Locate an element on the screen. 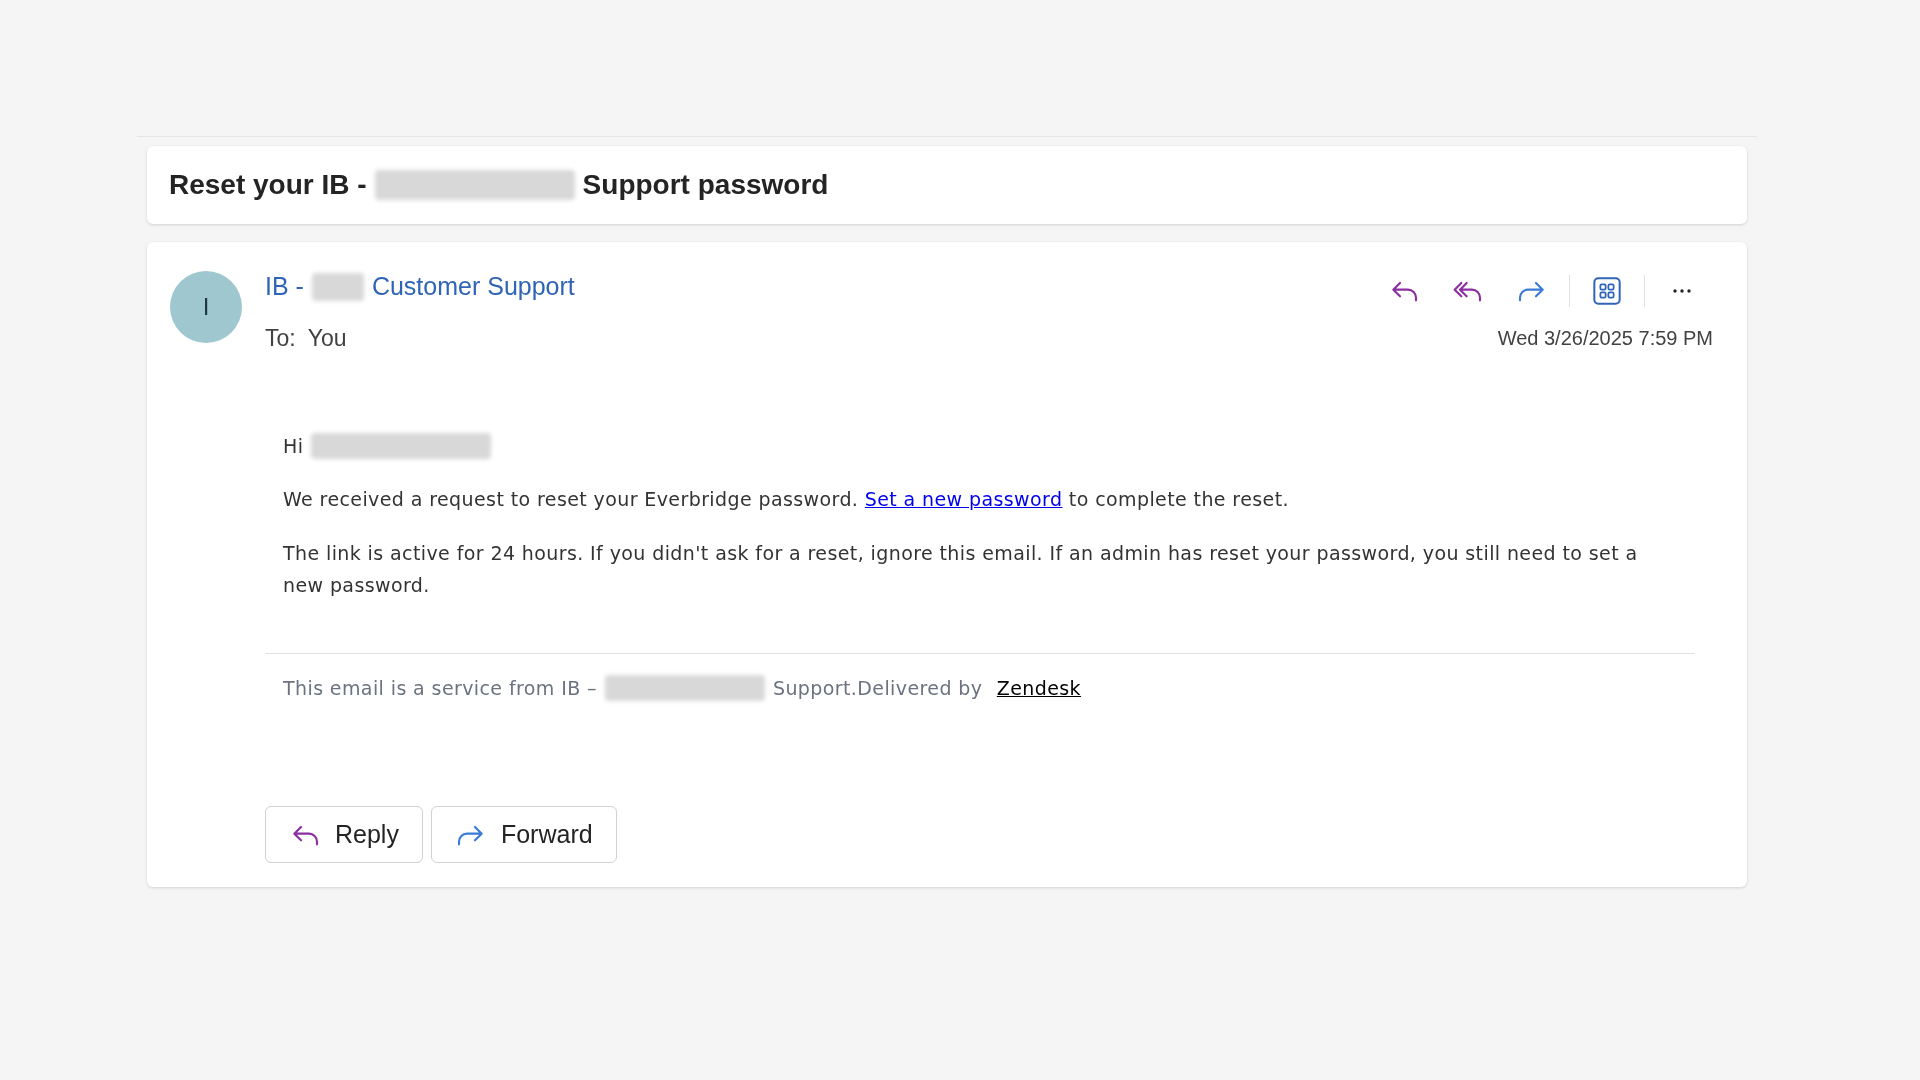 This screenshot has height=1080, width=1920. sender-name: Customer Support is located at coordinates (473, 287).